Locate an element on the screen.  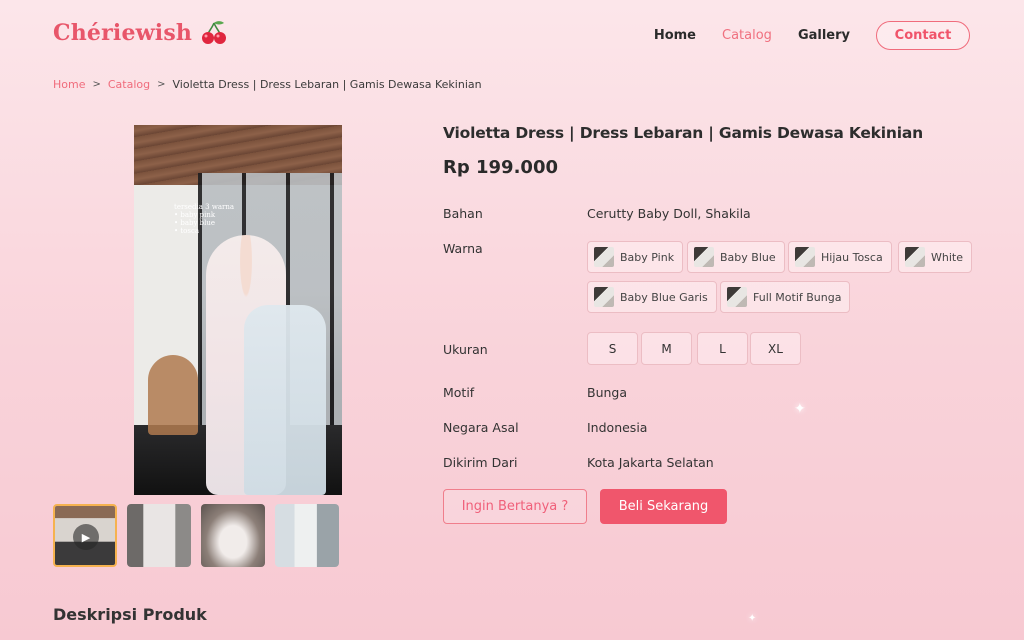
color-option-white: White is located at coordinates (935, 257).